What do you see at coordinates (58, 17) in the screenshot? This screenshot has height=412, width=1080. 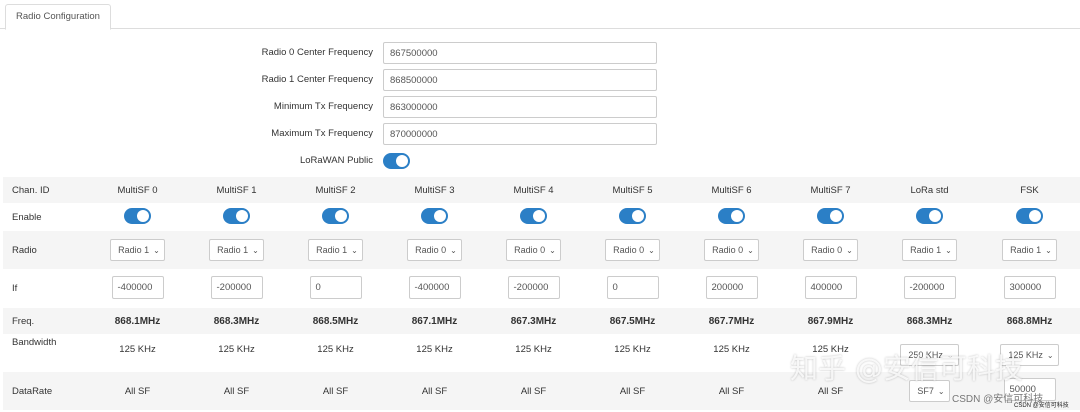 I see `tab-radio-configuration: Radio Configuration` at bounding box center [58, 17].